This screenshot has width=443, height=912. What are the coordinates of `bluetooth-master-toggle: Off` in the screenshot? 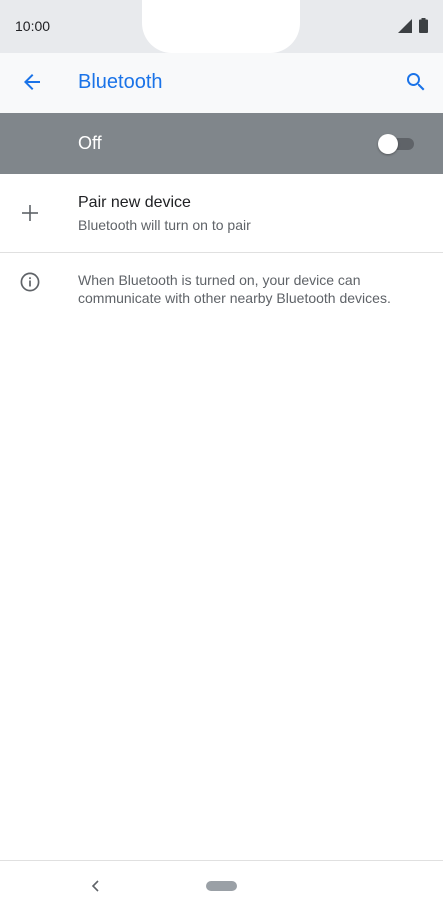 It's located at (221, 143).